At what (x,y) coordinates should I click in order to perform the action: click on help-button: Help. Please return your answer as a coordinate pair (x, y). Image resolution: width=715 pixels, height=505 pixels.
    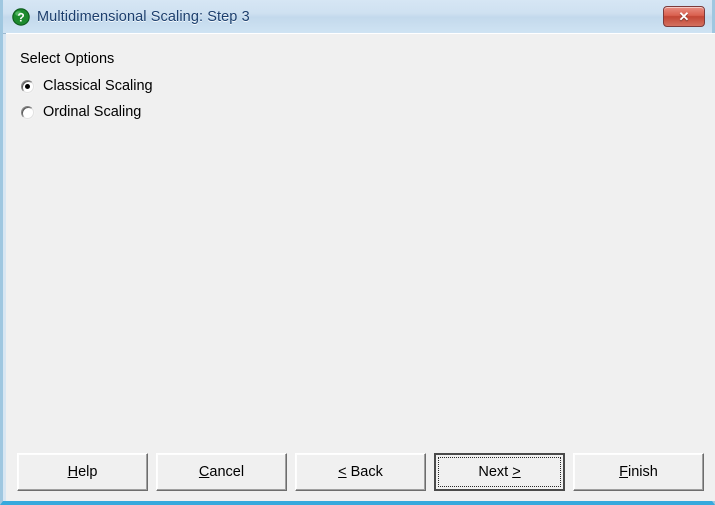
    Looking at the image, I should click on (82, 472).